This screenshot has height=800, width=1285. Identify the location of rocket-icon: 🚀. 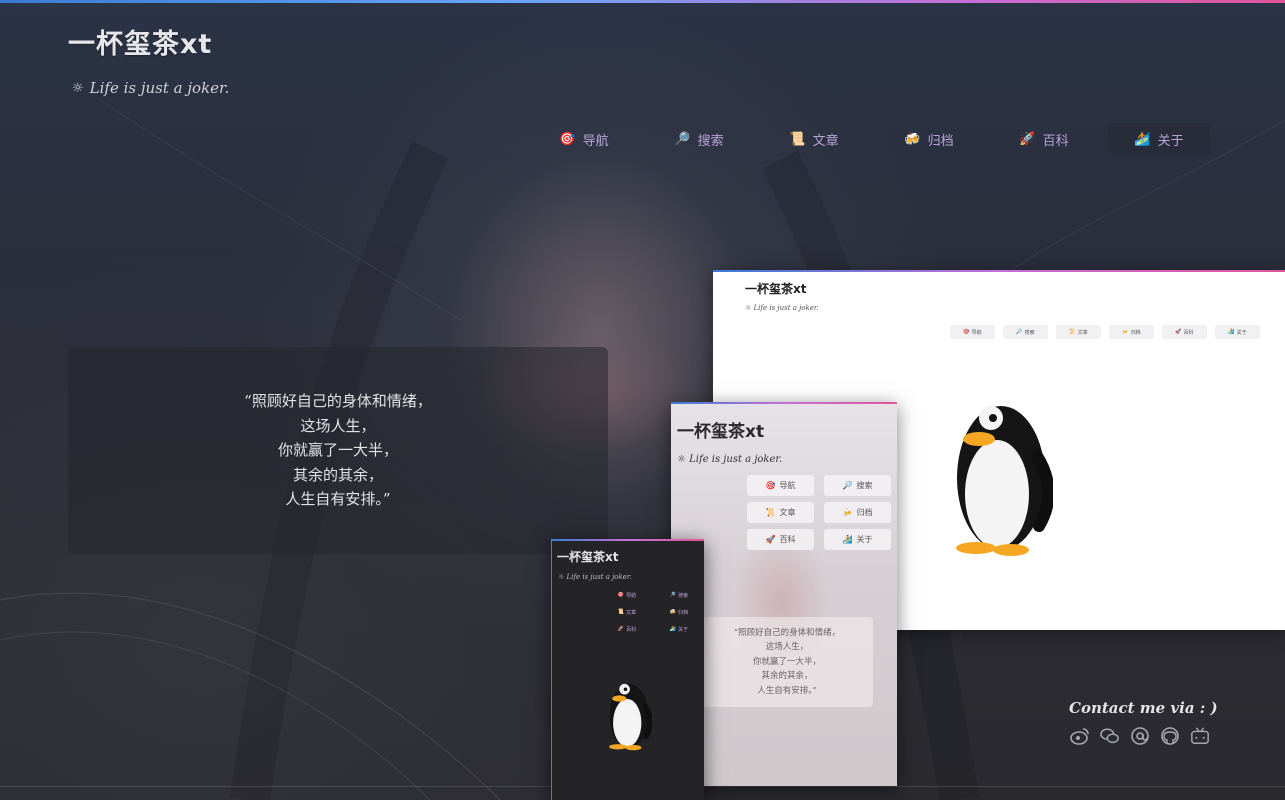
(1027, 139).